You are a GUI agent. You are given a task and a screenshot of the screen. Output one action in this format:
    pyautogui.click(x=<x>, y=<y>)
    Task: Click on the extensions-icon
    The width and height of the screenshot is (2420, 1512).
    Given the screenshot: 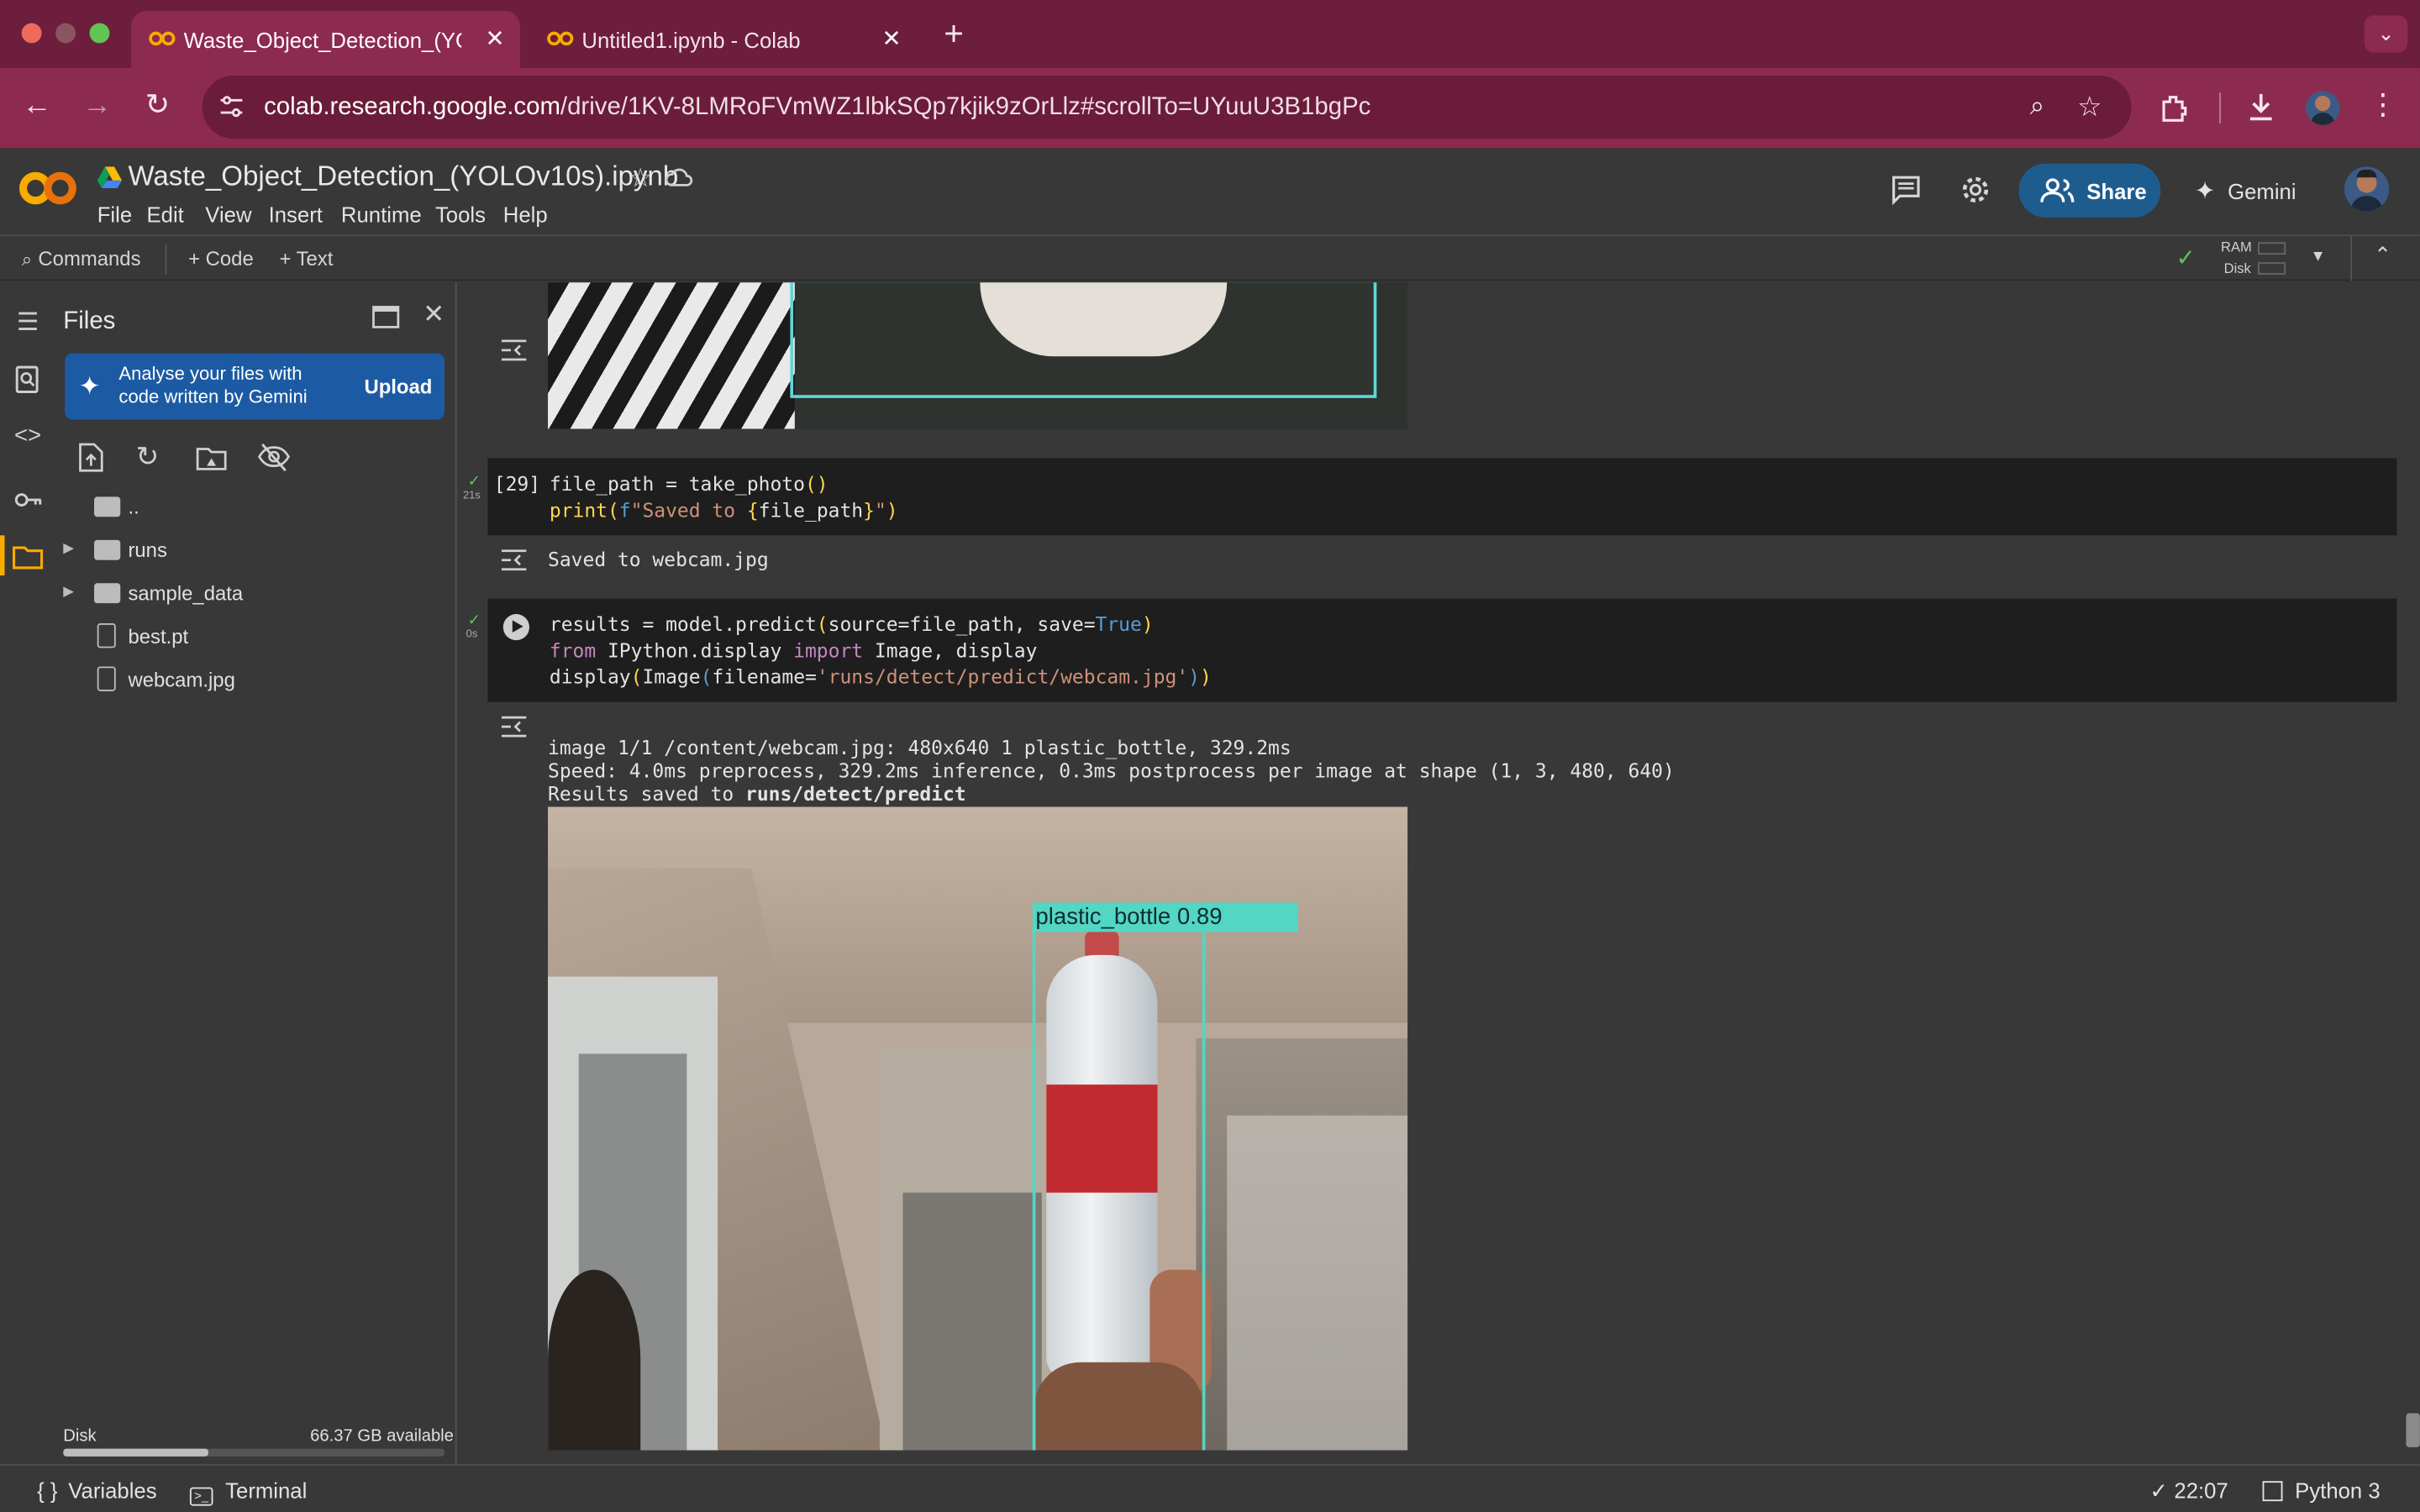 What is the action you would take?
    pyautogui.click(x=2175, y=107)
    